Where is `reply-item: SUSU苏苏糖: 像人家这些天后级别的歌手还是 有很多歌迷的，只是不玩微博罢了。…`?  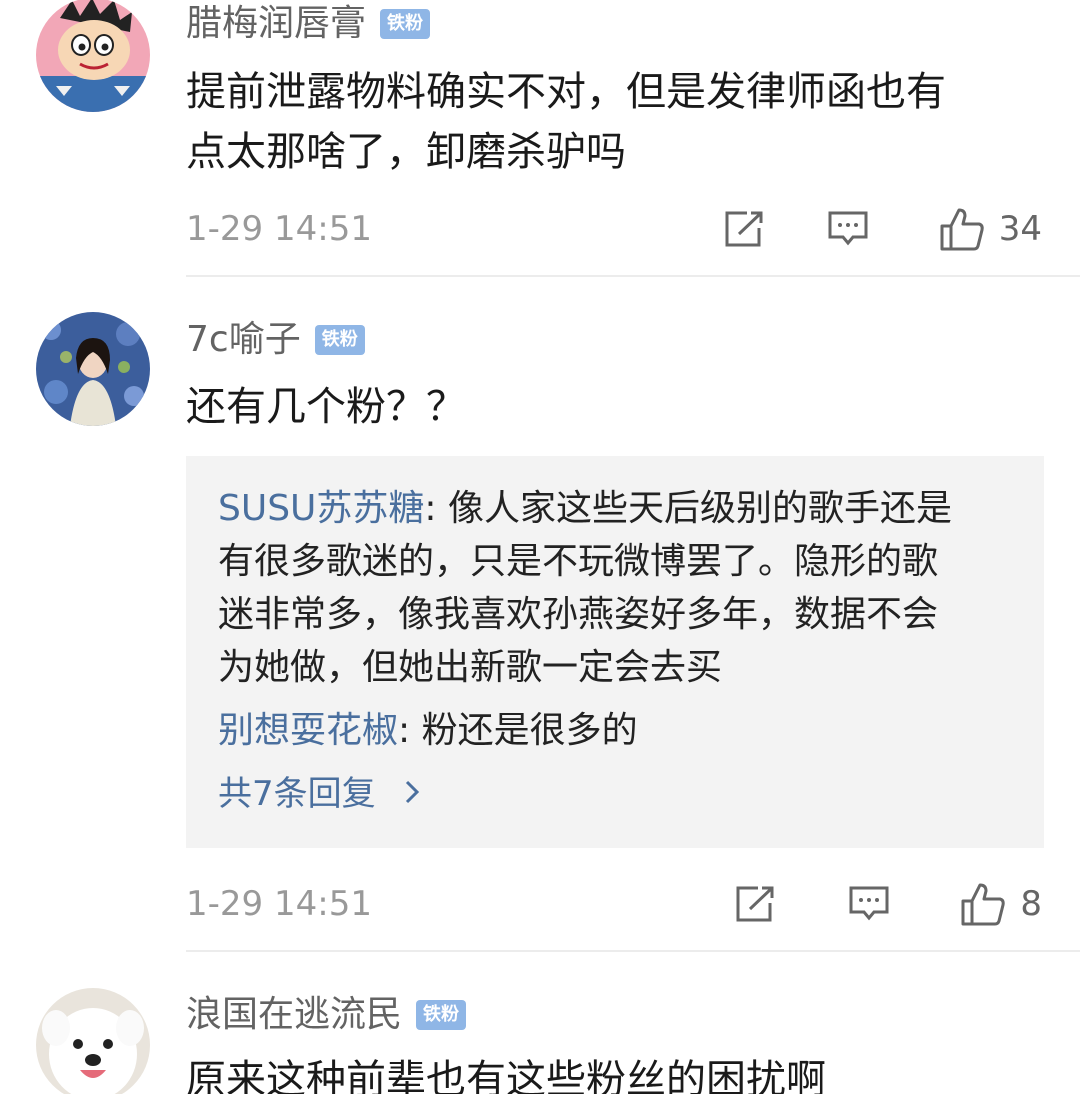 reply-item: SUSU苏苏糖: 像人家这些天后级别的歌手还是 有很多歌迷的，只是不玩微博罢了。… is located at coordinates (617, 588).